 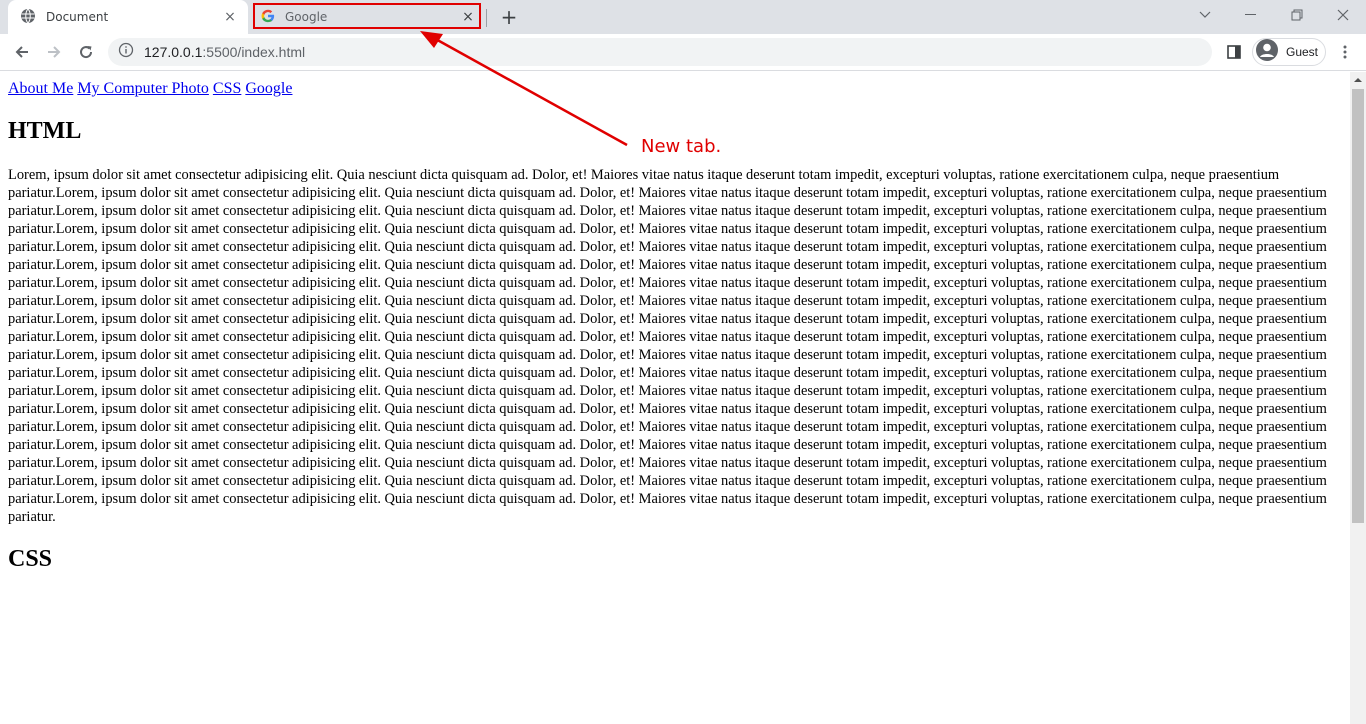 I want to click on tab-search-button, so click(x=1205, y=15).